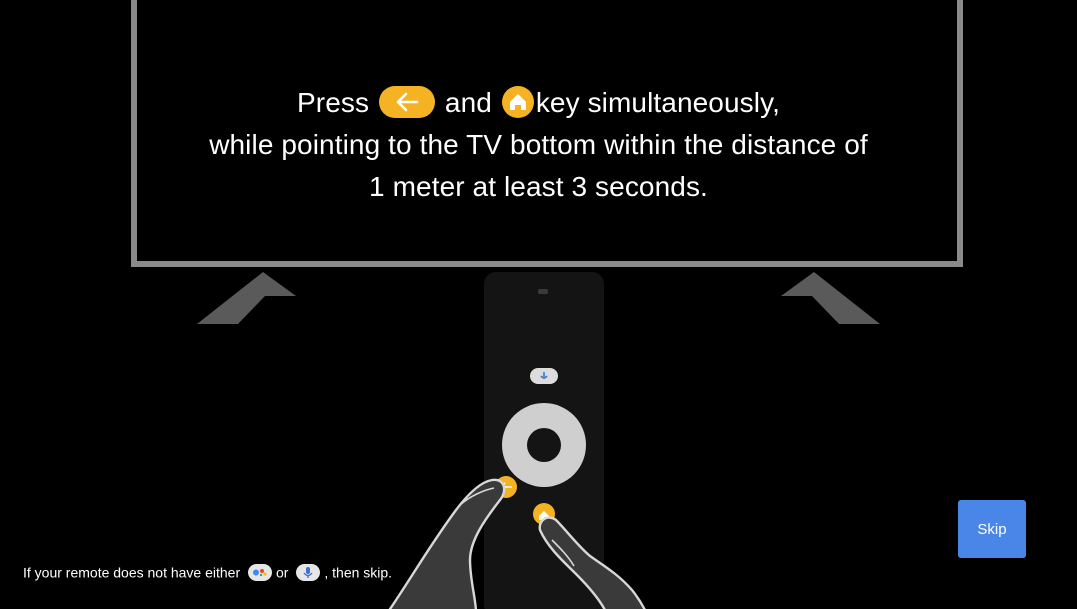  What do you see at coordinates (308, 572) in the screenshot?
I see `microphone-icon` at bounding box center [308, 572].